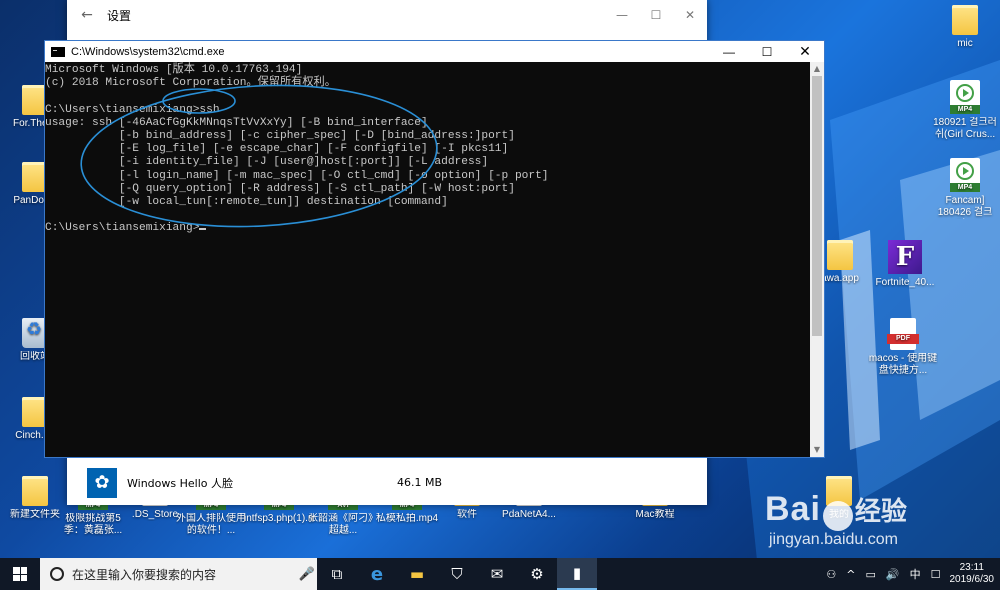 The image size is (1000, 590). I want to click on windows-logo-icon, so click(20, 574).